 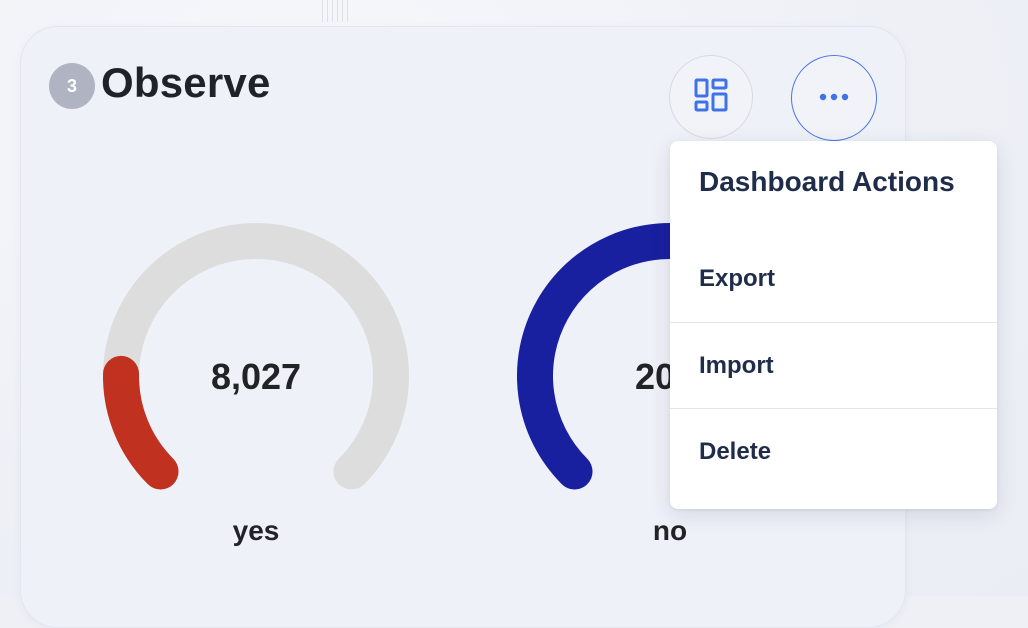 What do you see at coordinates (141, 422) in the screenshot?
I see `gauge-fill` at bounding box center [141, 422].